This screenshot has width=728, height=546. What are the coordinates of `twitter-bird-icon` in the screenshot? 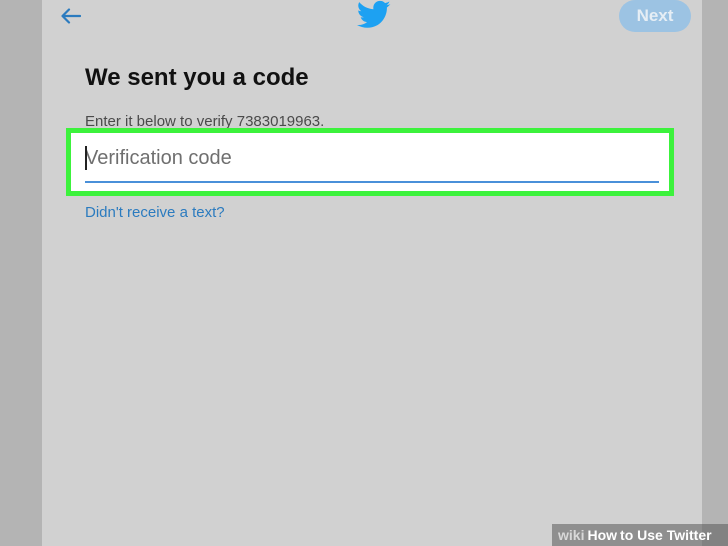 It's located at (374, 14).